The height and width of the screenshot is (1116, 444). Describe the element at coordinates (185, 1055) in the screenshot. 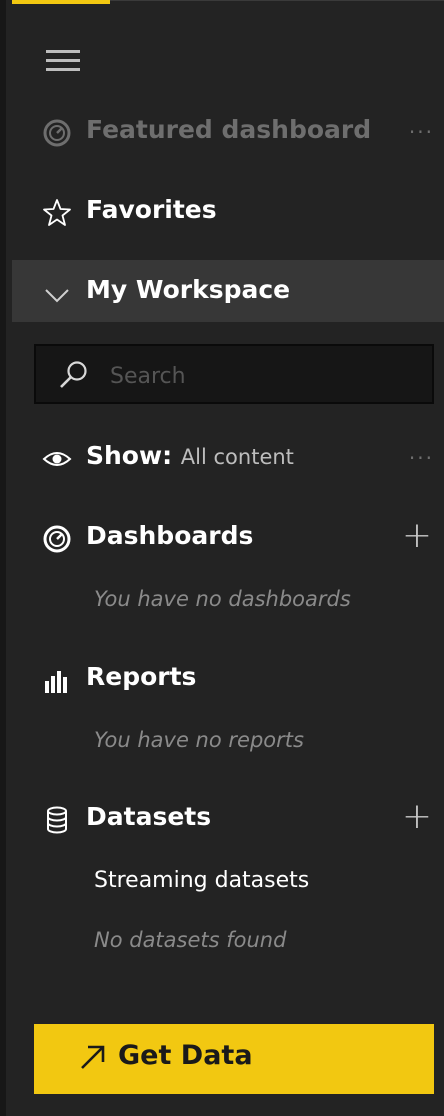

I see `get-data-label: Get Data` at that location.